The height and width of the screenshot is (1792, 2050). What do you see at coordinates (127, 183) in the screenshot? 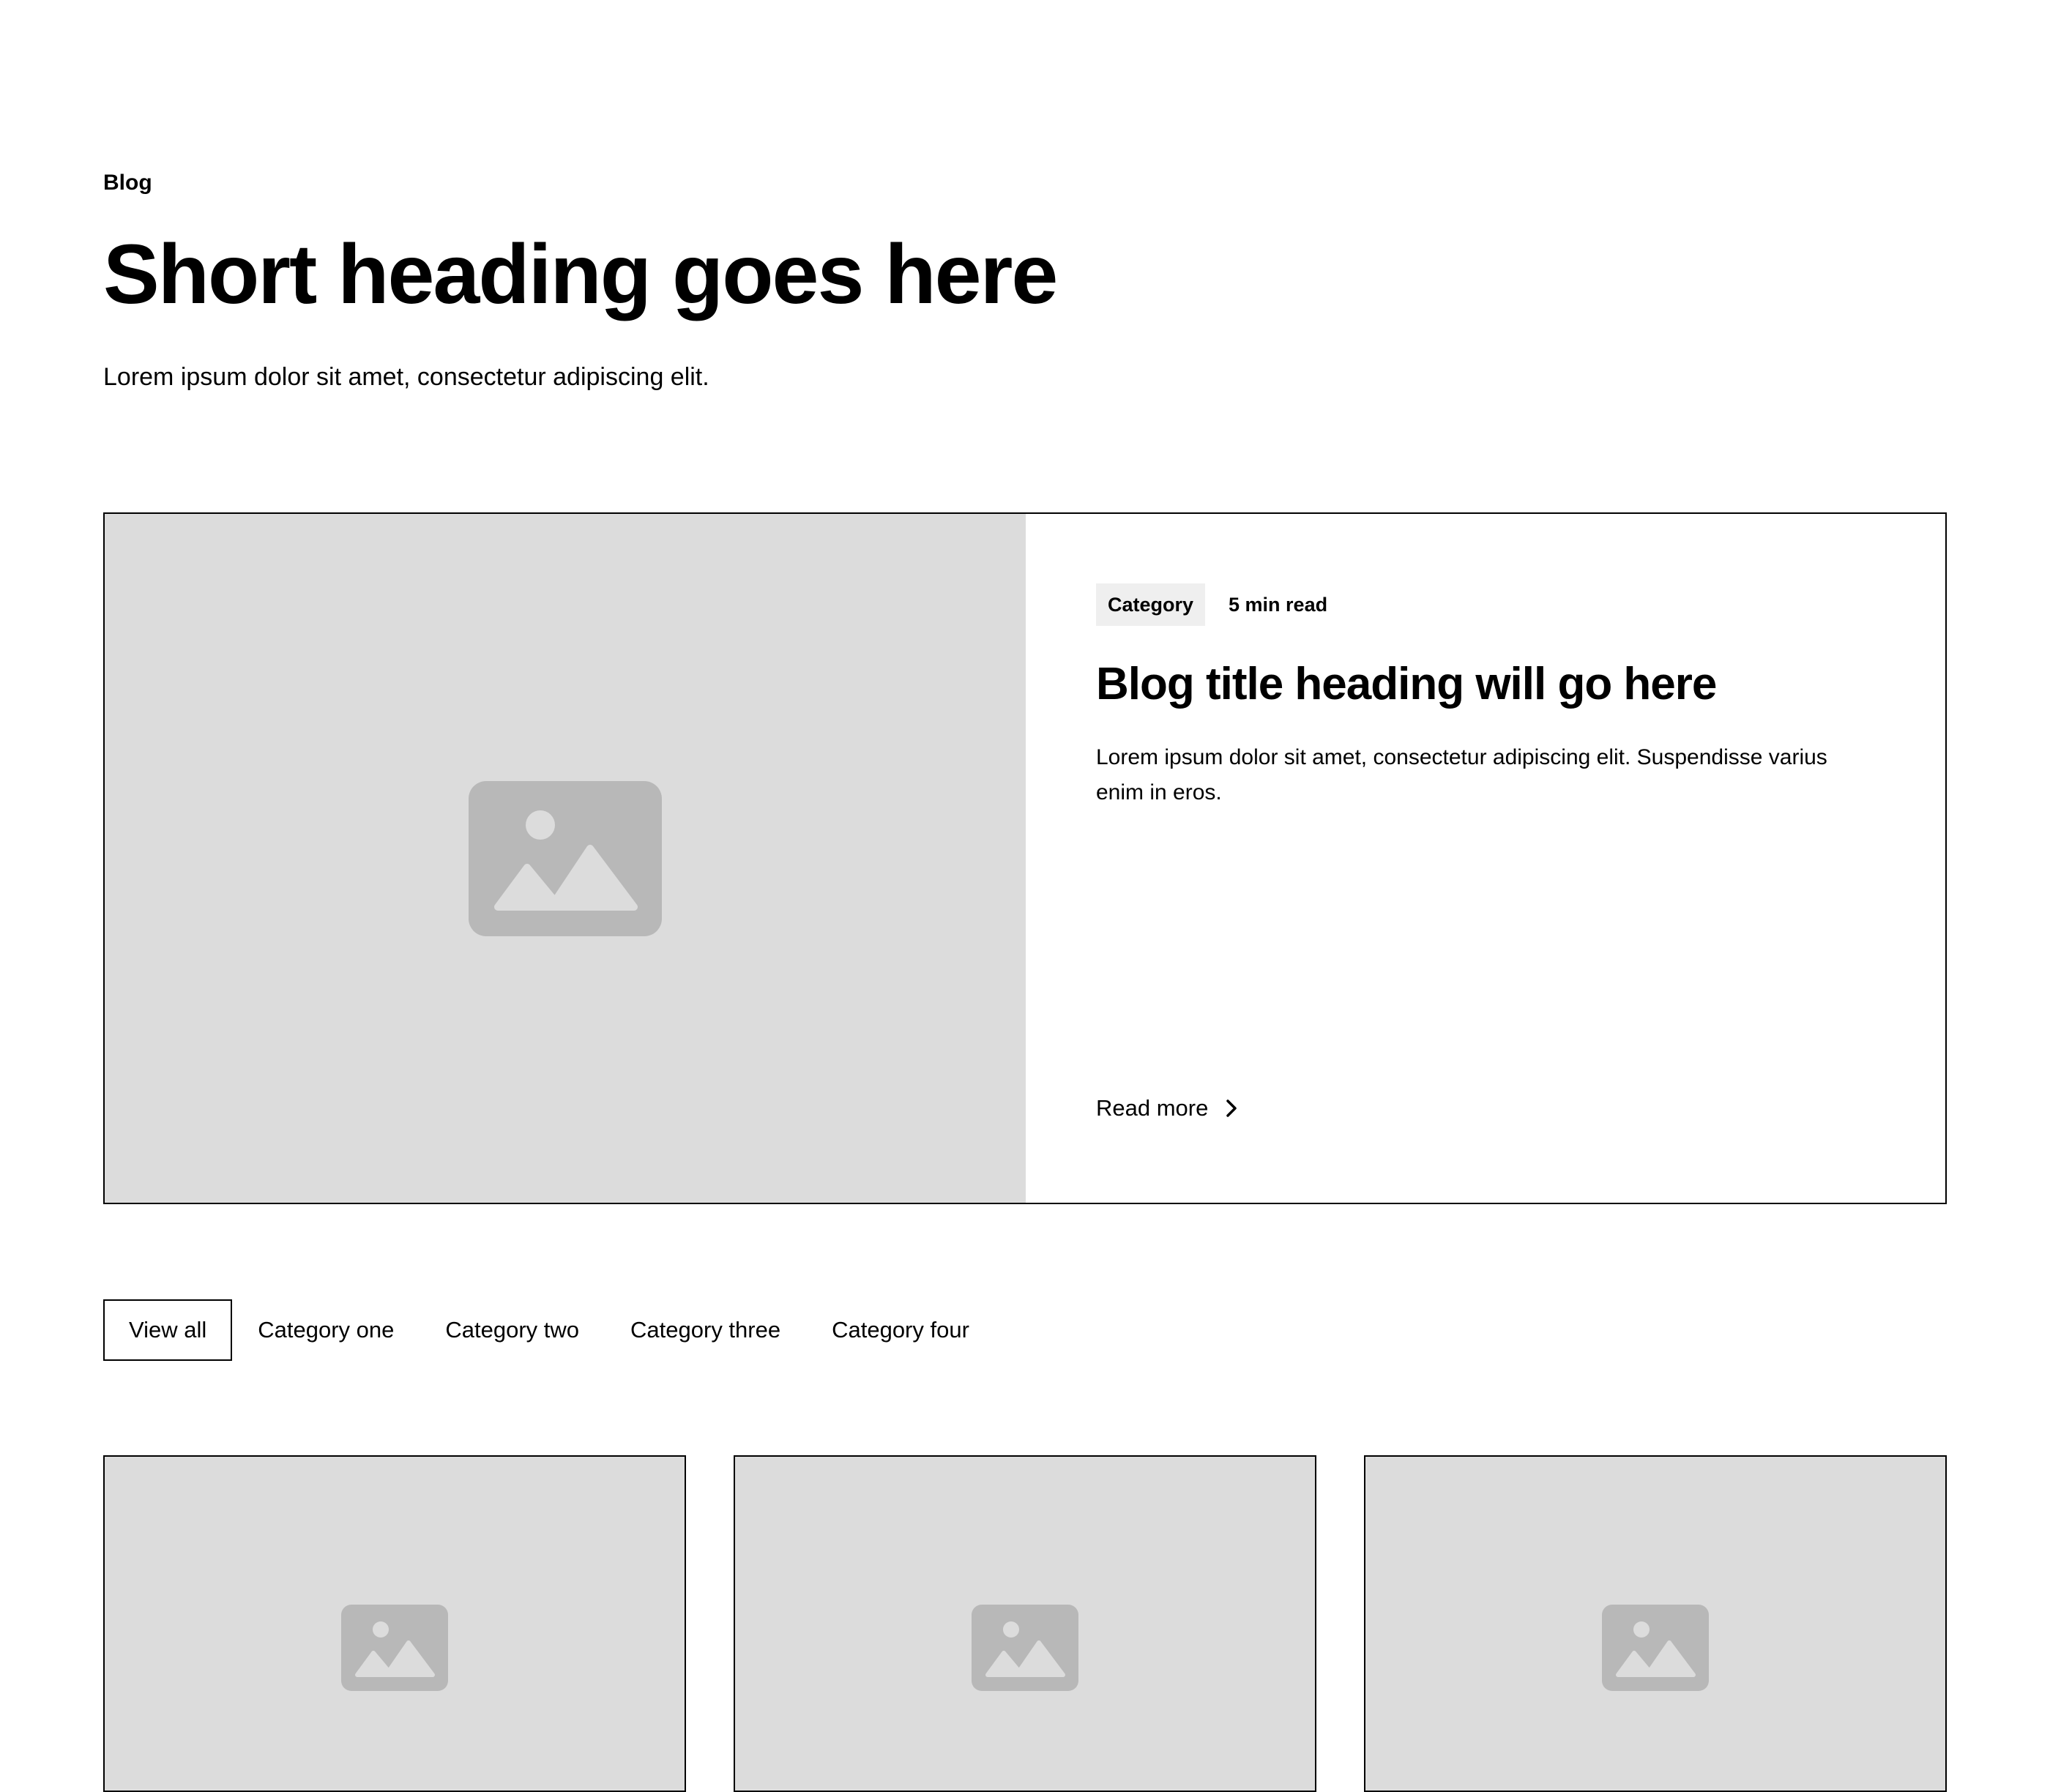
I see `eyebrow-label: Blog` at bounding box center [127, 183].